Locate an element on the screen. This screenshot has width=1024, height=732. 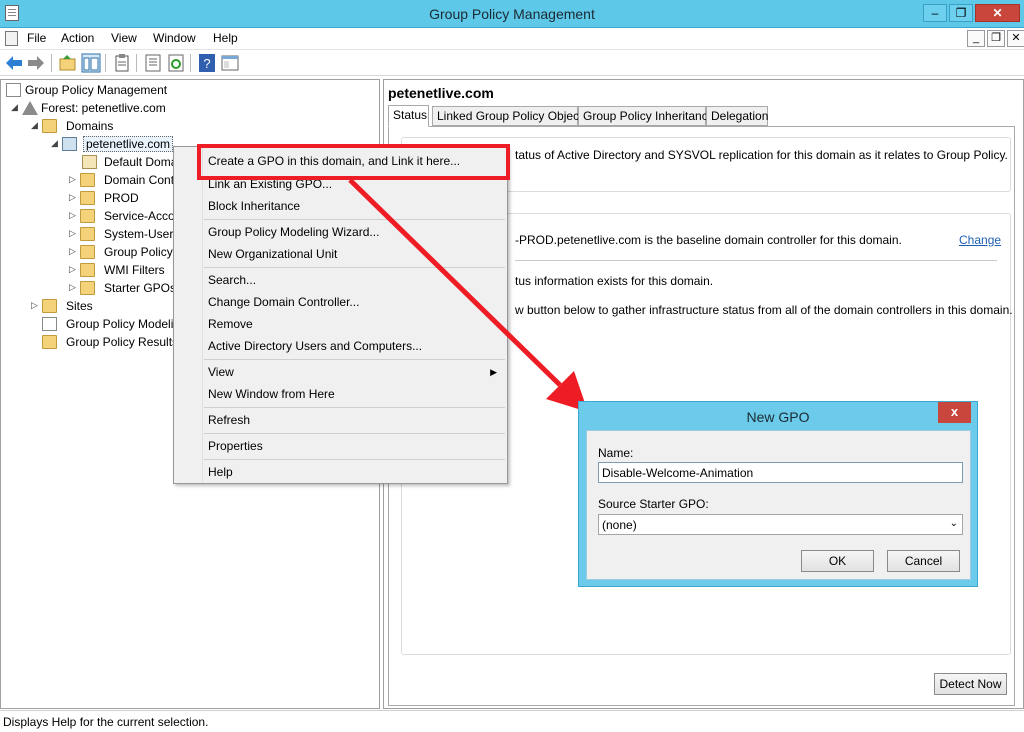
modeling-icon is located at coordinates (49, 324).